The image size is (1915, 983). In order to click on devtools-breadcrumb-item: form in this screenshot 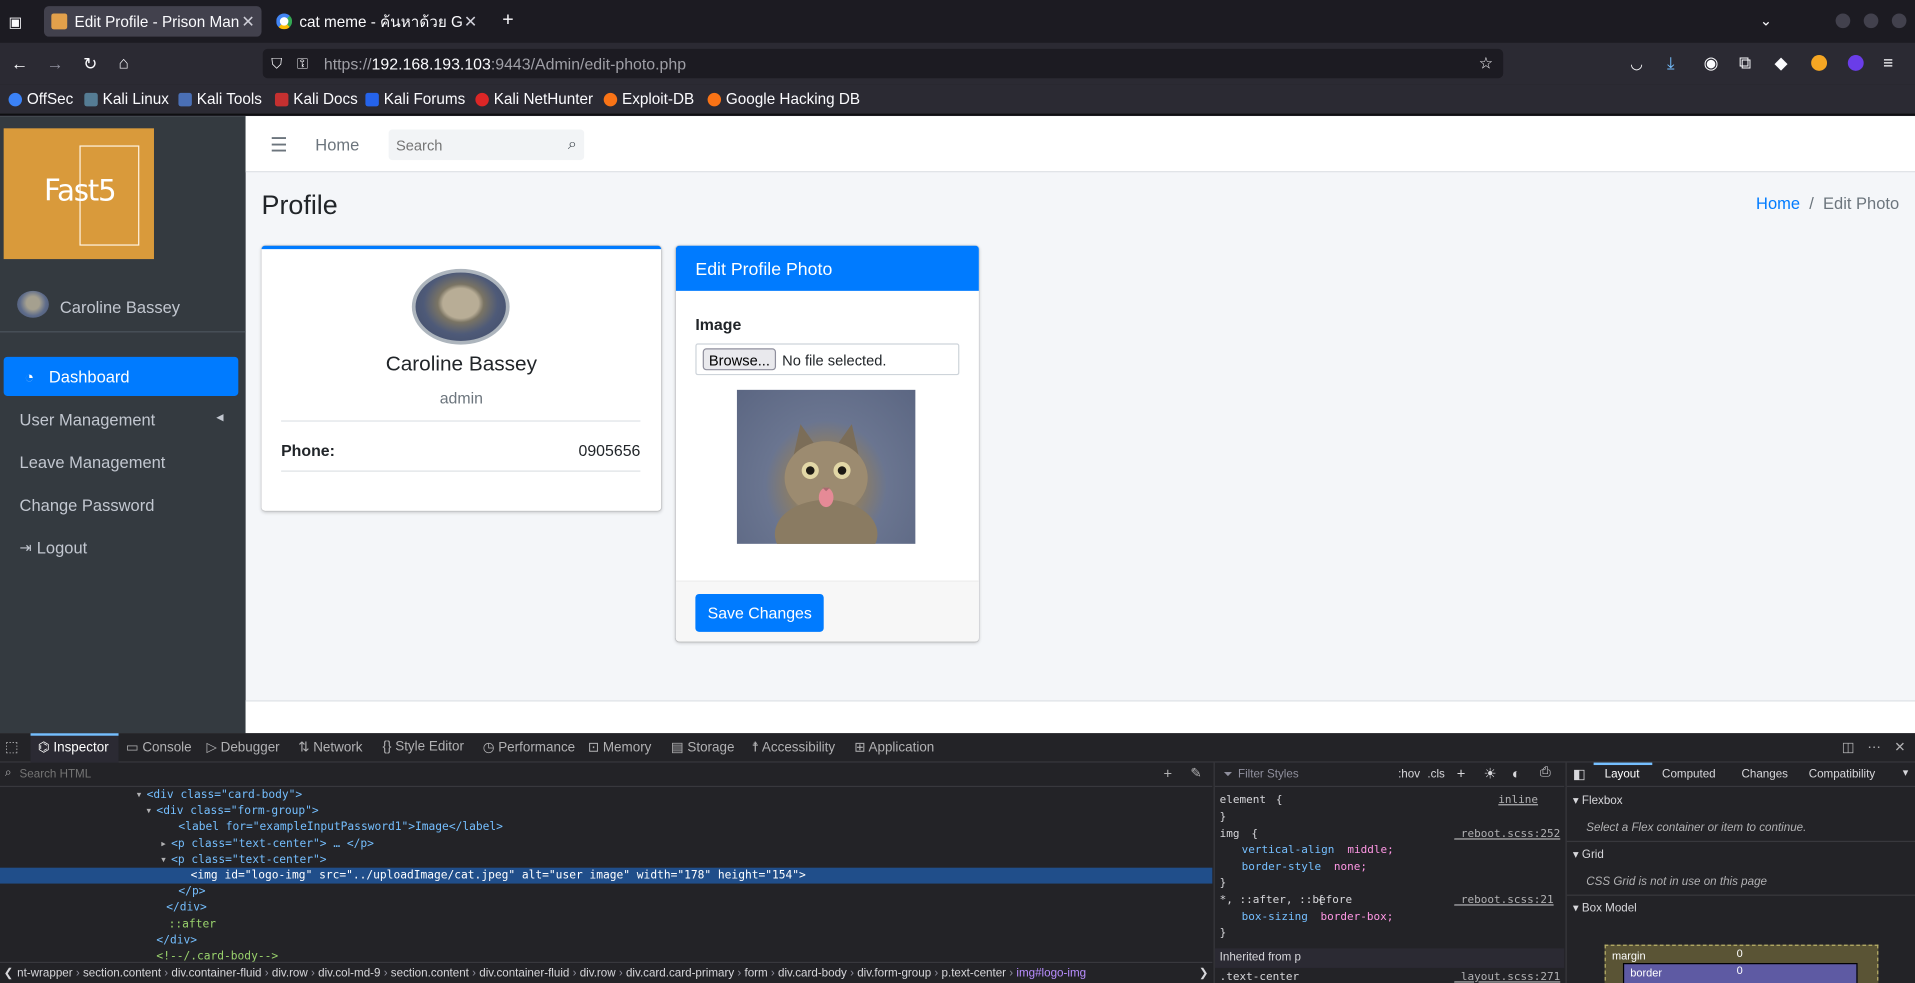, I will do `click(755, 973)`.